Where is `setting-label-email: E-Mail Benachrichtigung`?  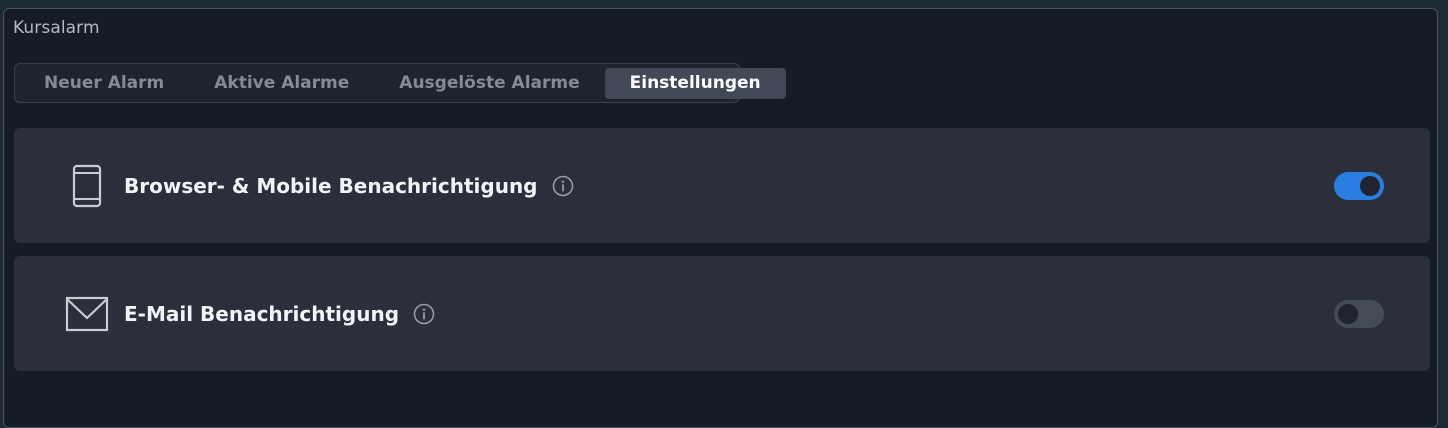
setting-label-email: E-Mail Benachrichtigung is located at coordinates (262, 313).